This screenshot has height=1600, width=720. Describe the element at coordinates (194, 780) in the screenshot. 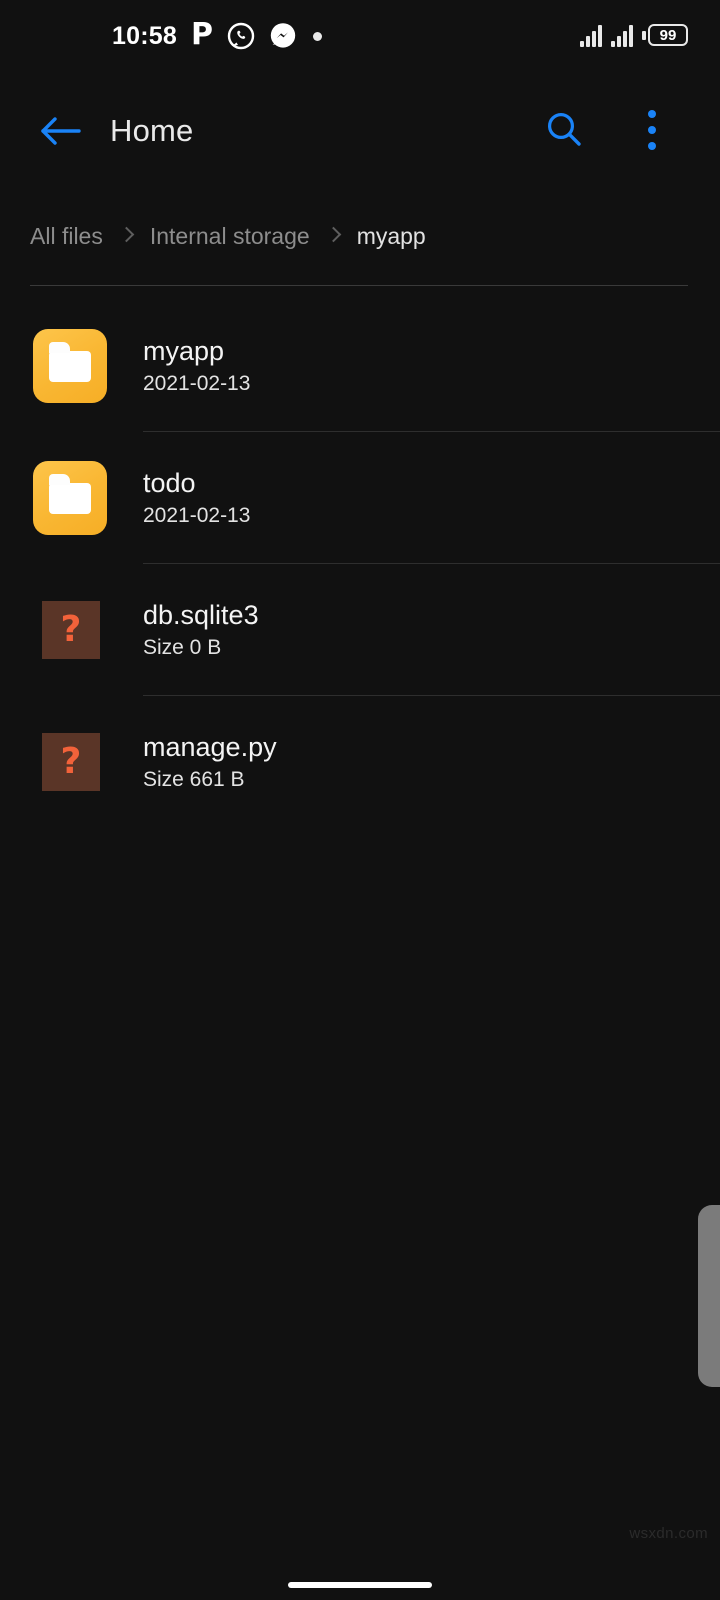

I see `list-item-meta: Size 661 B` at that location.